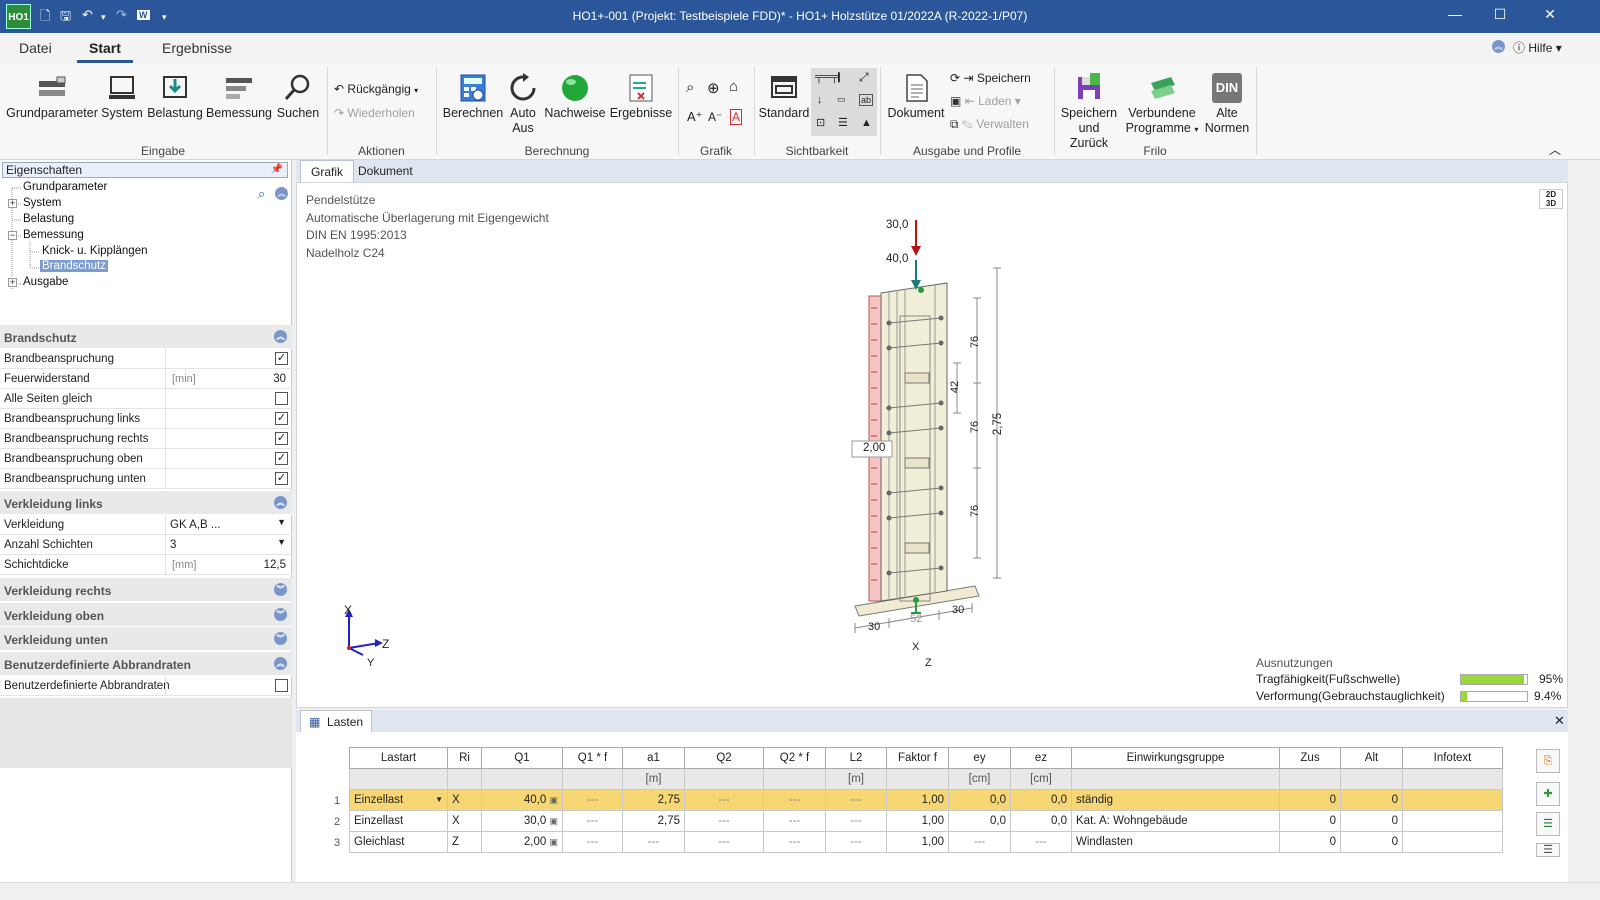 This screenshot has width=1600, height=900. I want to click on ri-cell: X, so click(464, 821).